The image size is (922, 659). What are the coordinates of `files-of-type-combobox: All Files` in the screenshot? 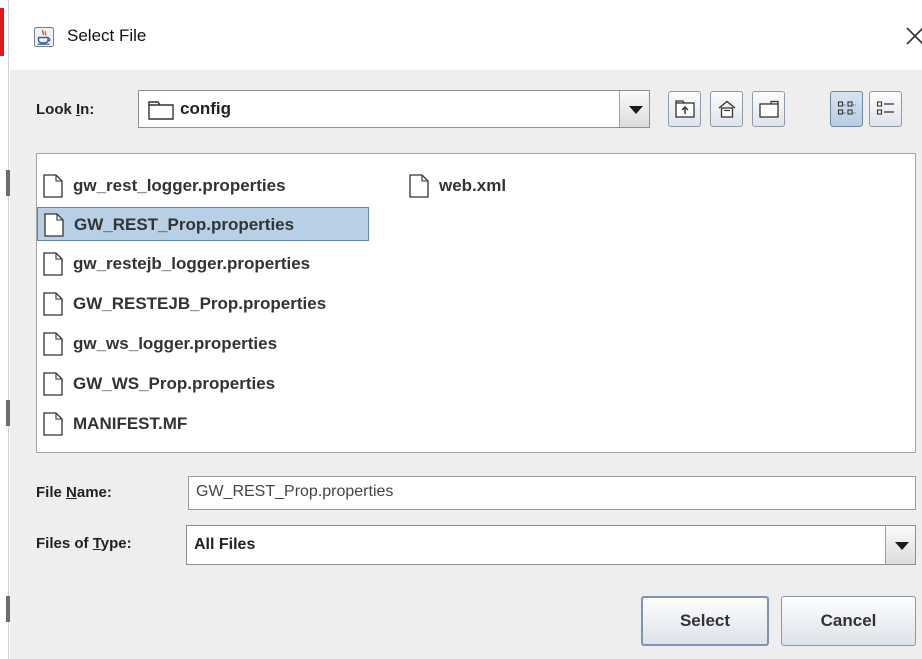 It's located at (551, 545).